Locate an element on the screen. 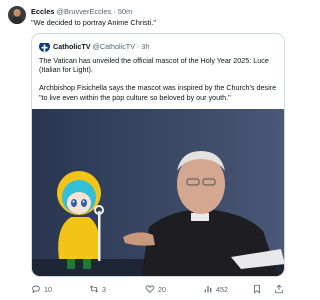  repost-icon is located at coordinates (94, 289).